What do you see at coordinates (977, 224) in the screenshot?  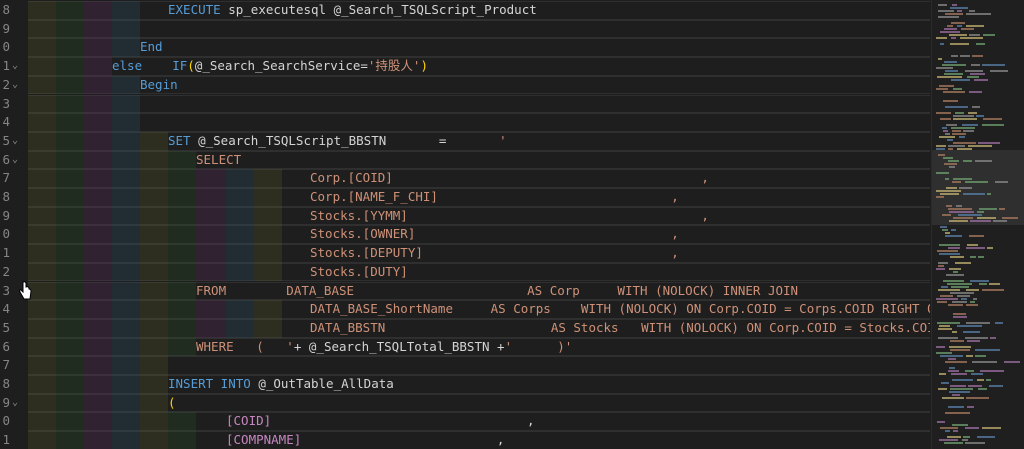 I see `minimap` at bounding box center [977, 224].